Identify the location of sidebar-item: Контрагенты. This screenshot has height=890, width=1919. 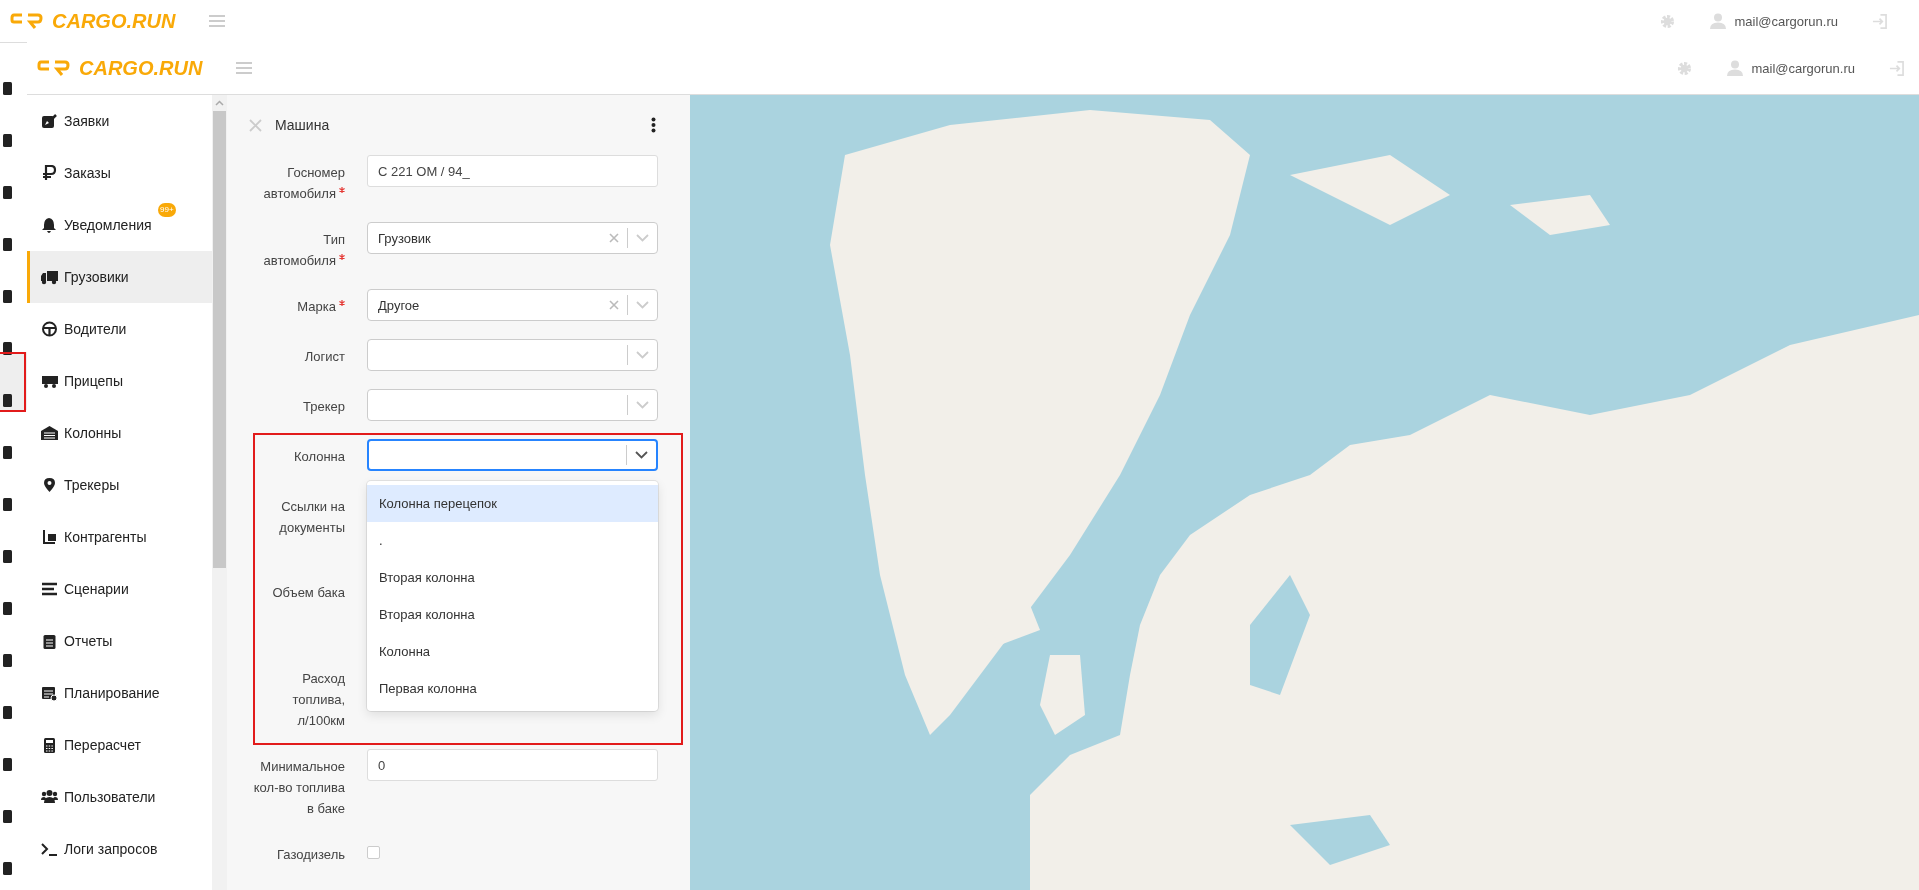
(119, 537).